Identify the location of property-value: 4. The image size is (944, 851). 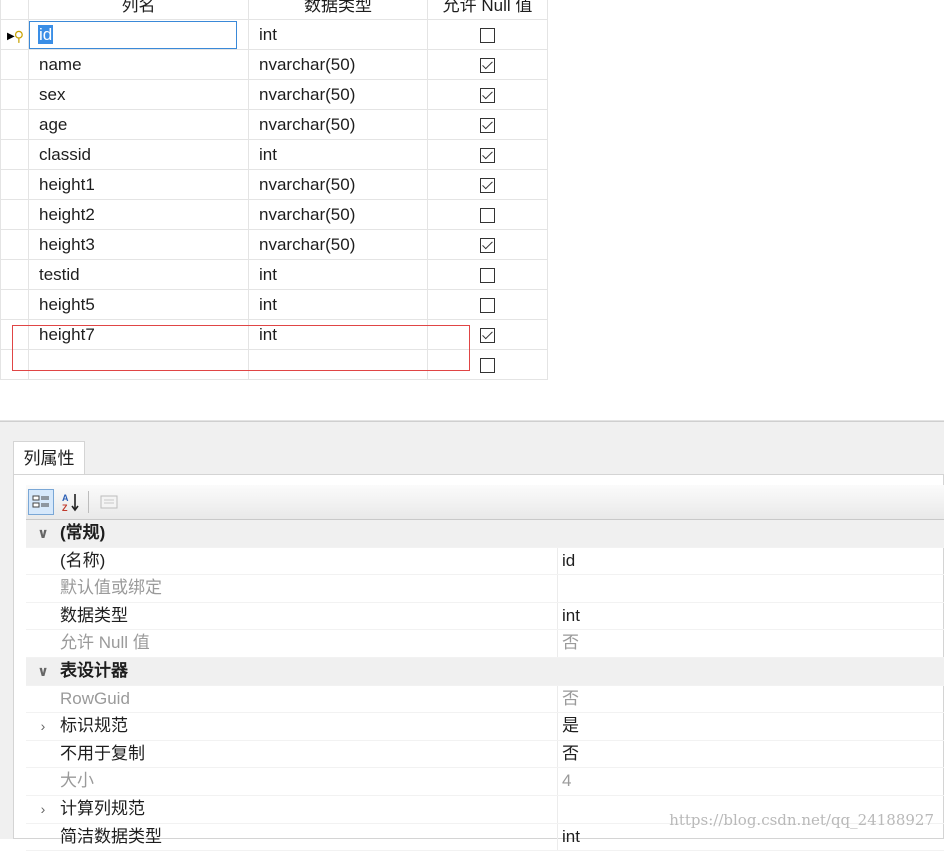
(566, 781).